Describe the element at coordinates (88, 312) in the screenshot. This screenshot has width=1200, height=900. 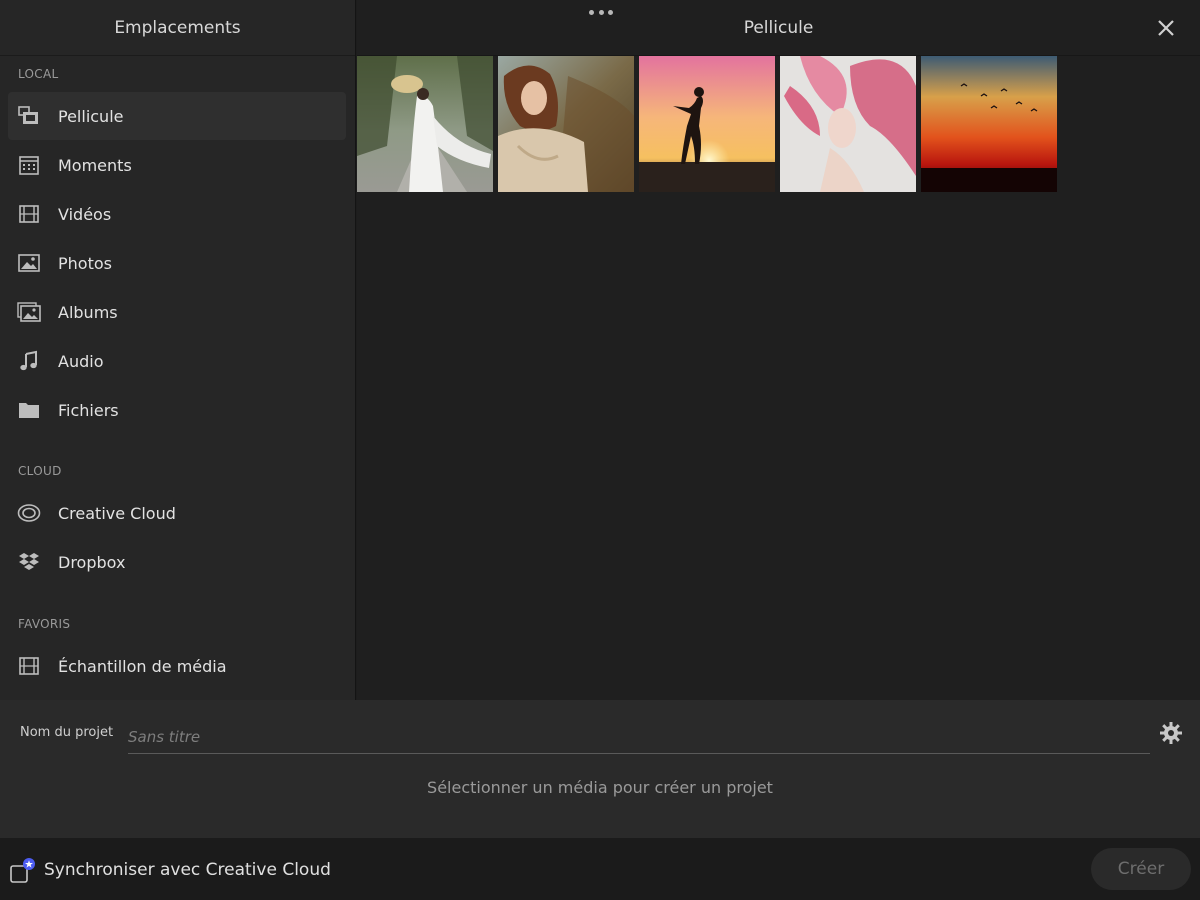
I see `sidebar-item-label: Albums` at that location.